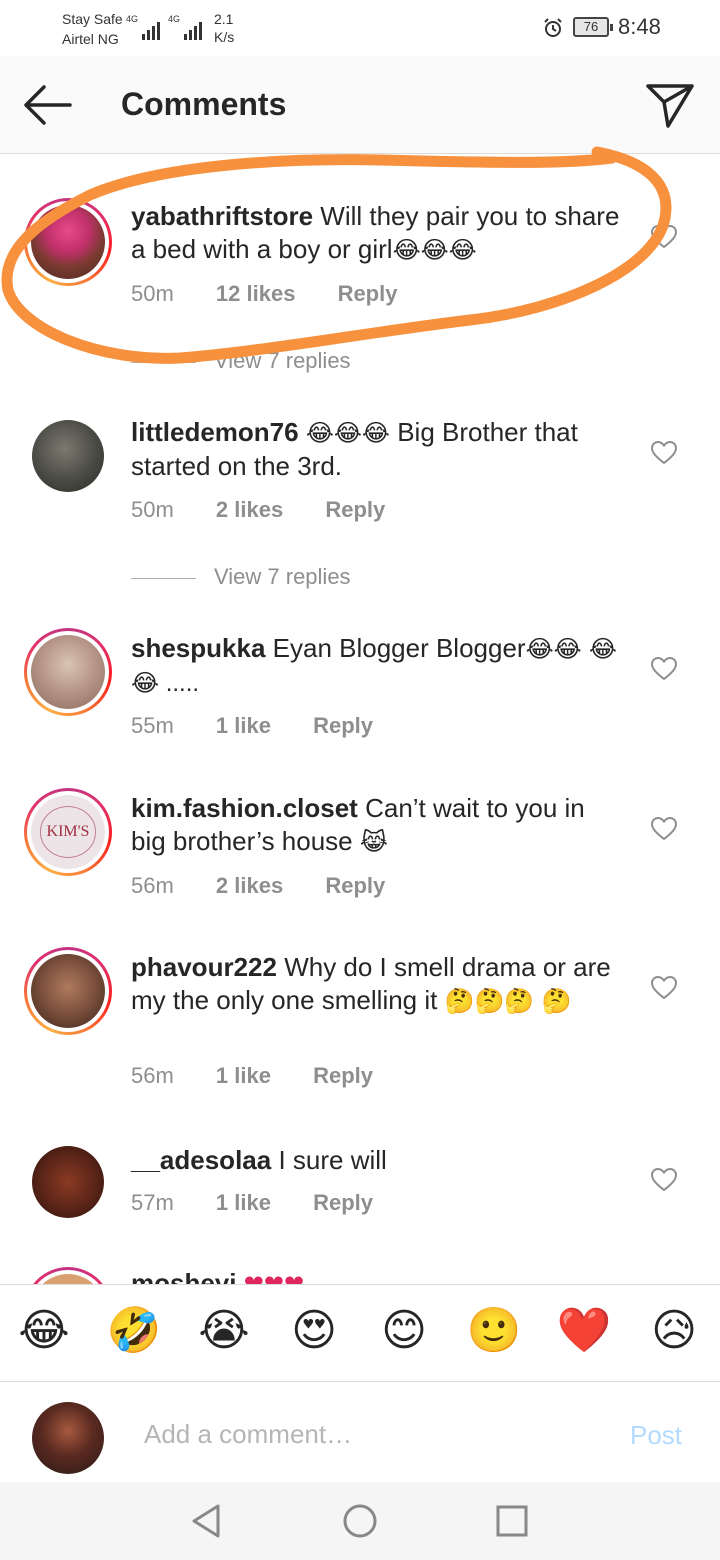 This screenshot has height=1560, width=720. I want to click on system-nav-bar, so click(360, 1521).